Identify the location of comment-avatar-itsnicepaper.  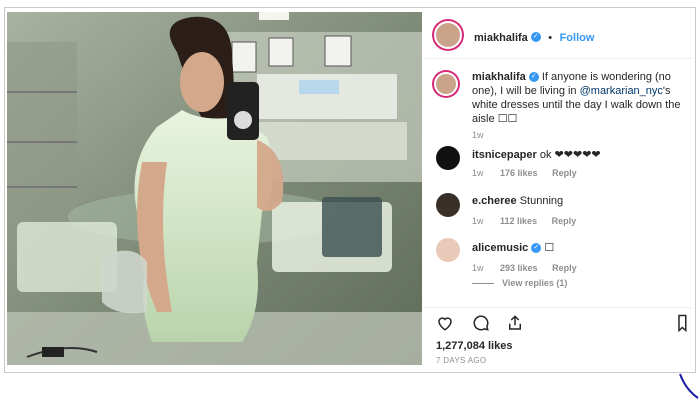
(448, 158).